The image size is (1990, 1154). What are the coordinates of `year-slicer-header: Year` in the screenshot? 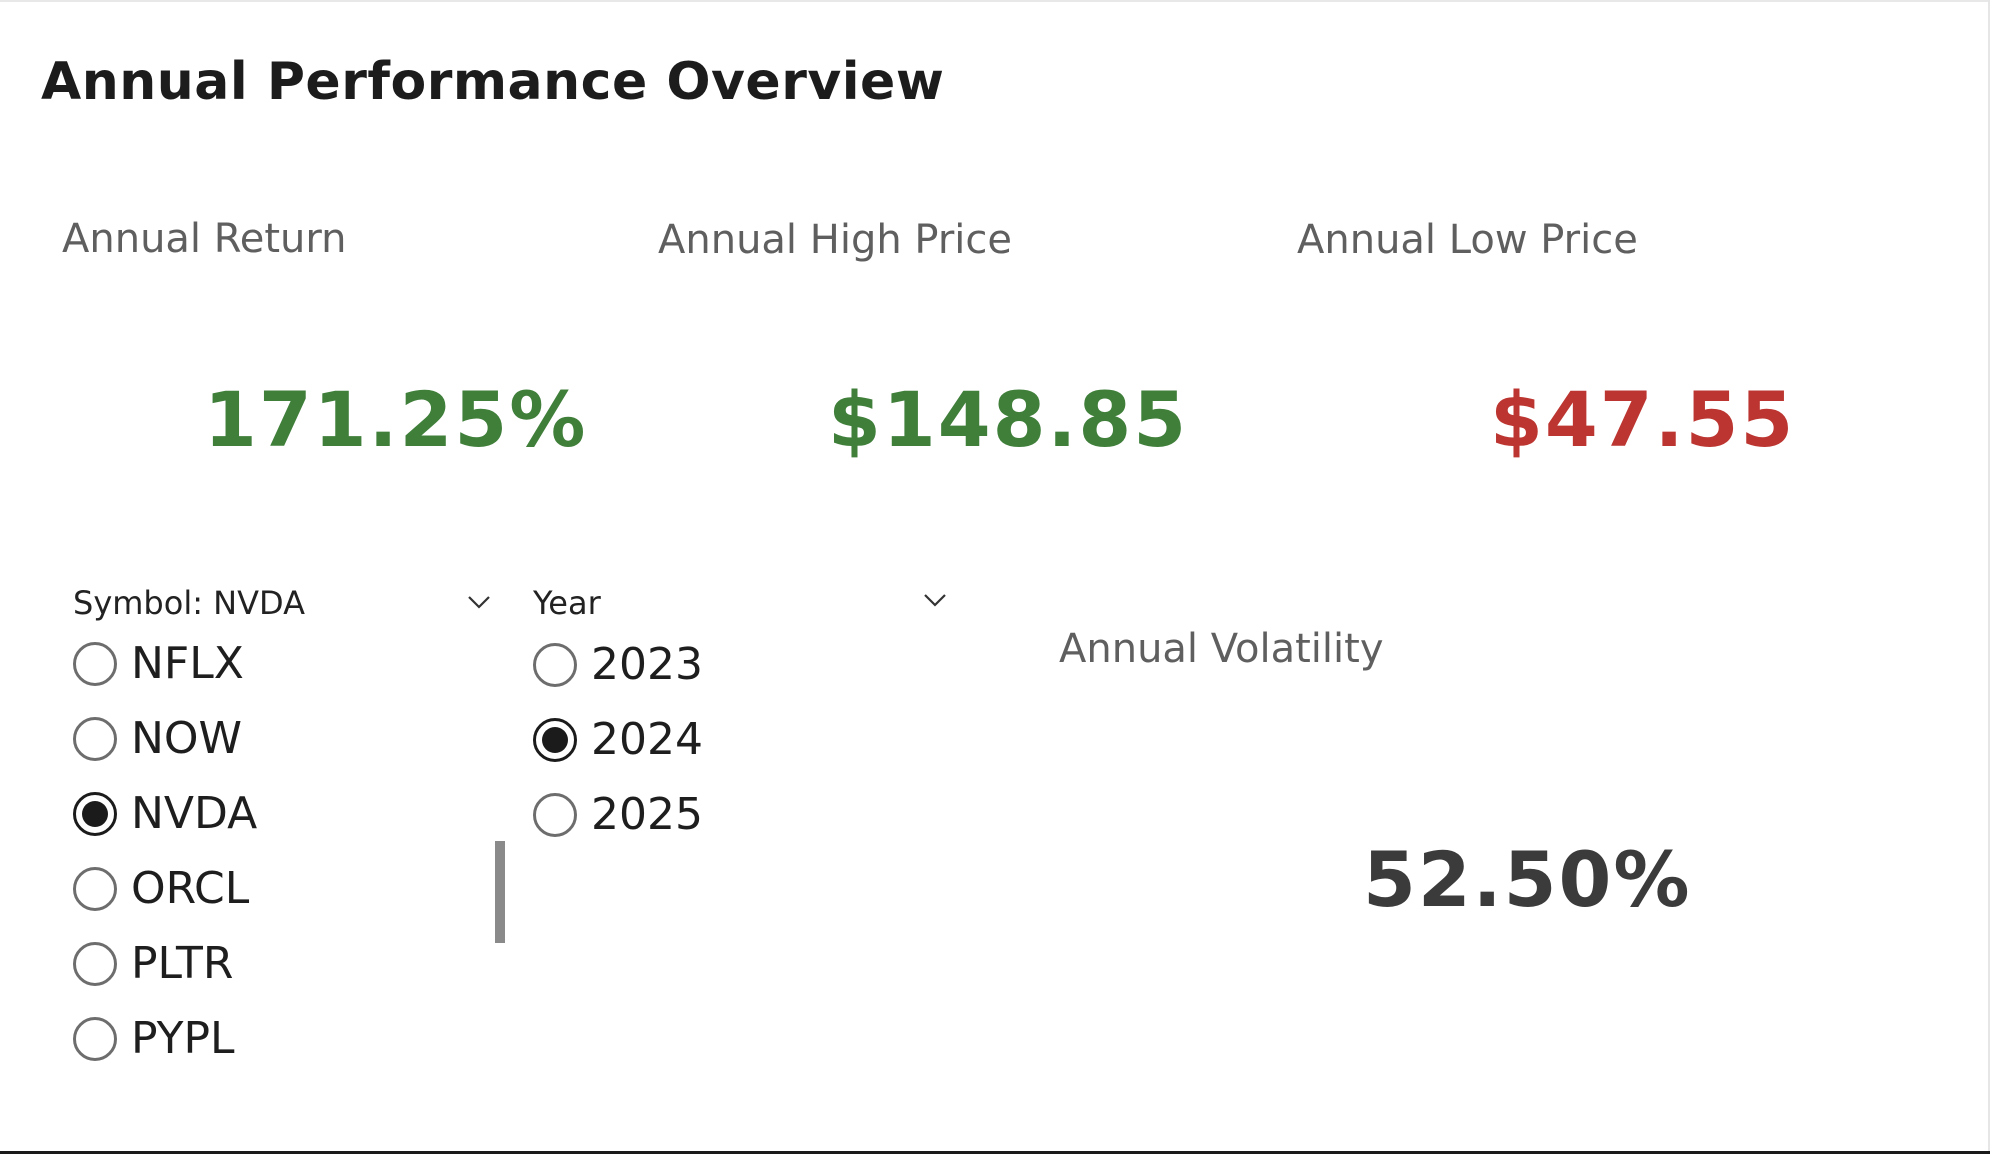 It's located at (567, 603).